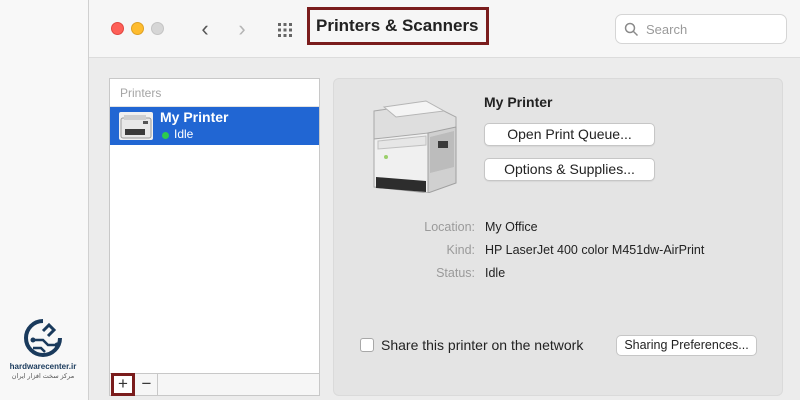  I want to click on close-window-button, so click(117, 28).